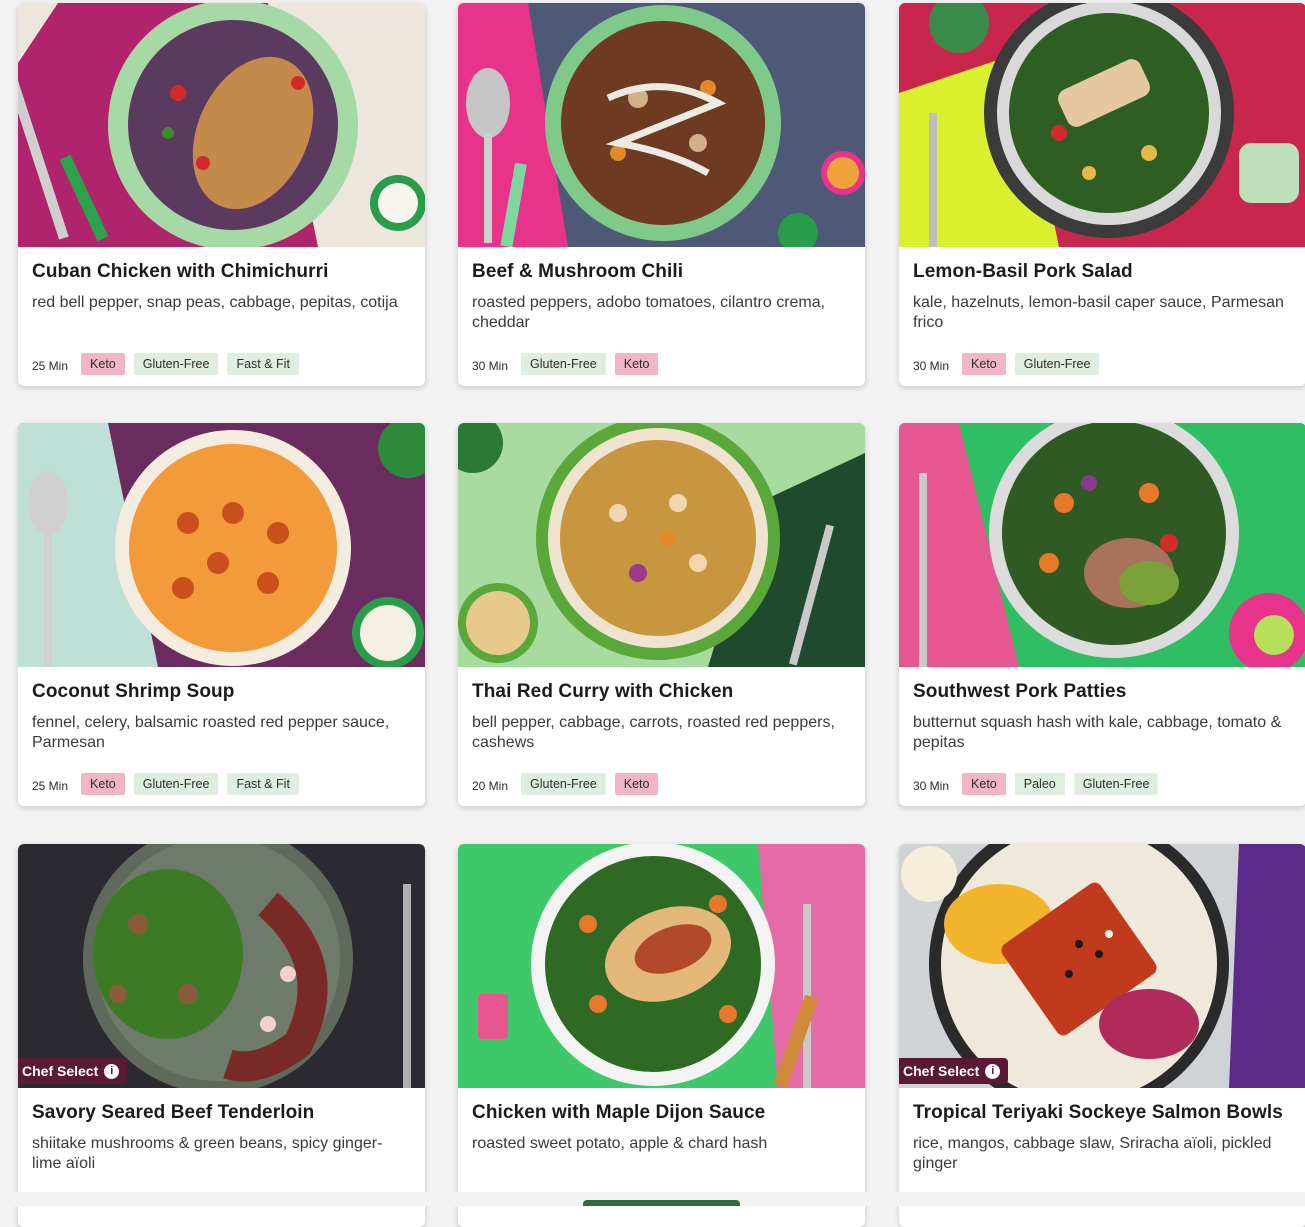 The height and width of the screenshot is (1227, 1305). I want to click on meal-meta: 20 Min Gluten-Free Keto, so click(565, 784).